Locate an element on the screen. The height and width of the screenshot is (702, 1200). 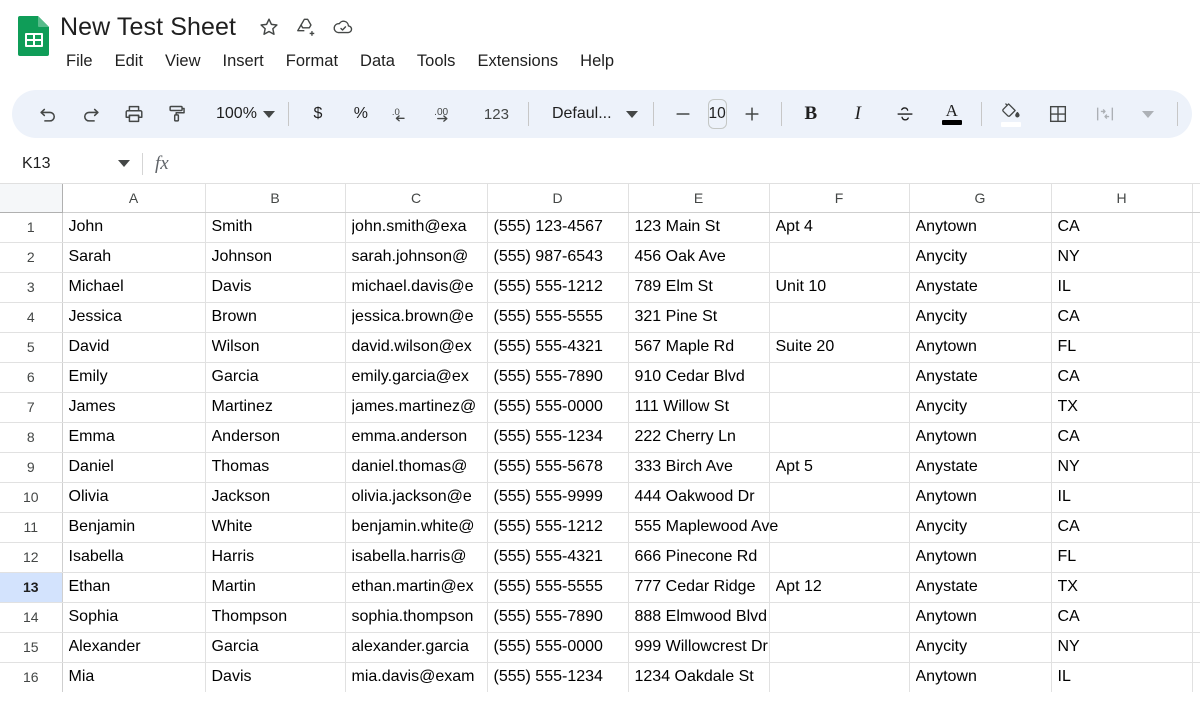
cell-H4: CA is located at coordinates (1122, 317).